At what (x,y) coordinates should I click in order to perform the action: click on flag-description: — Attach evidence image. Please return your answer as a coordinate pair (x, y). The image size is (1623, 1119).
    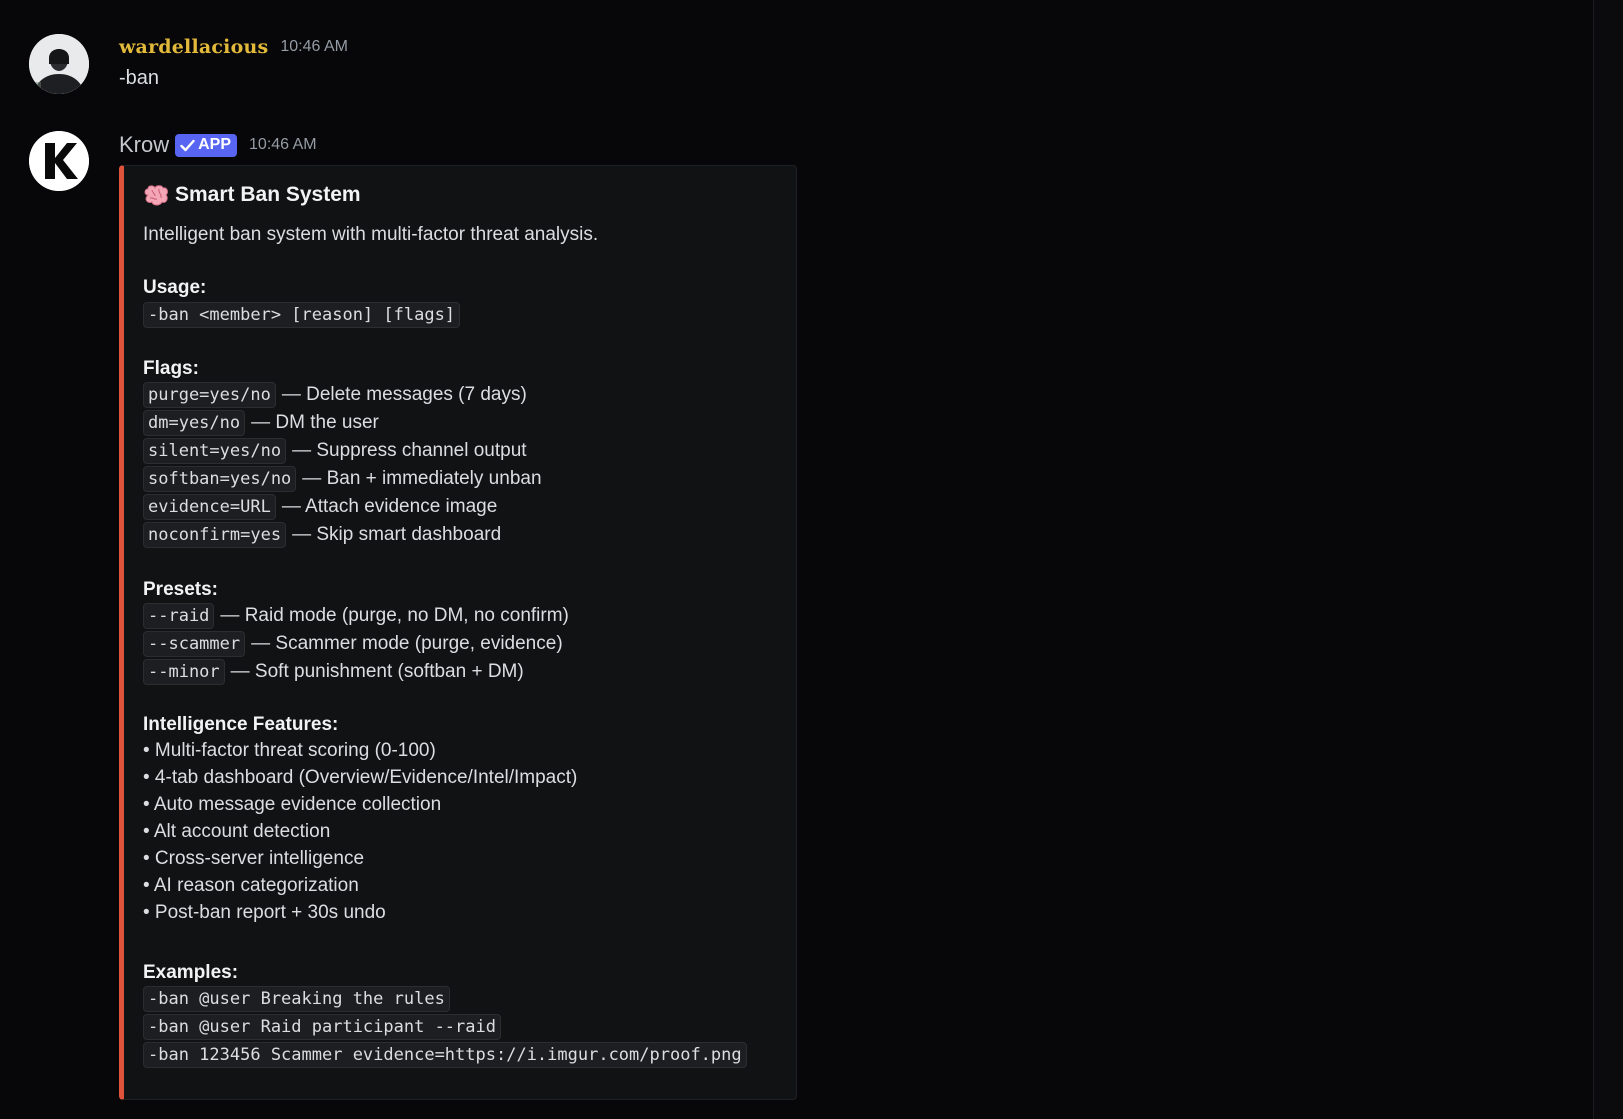
    Looking at the image, I should click on (389, 506).